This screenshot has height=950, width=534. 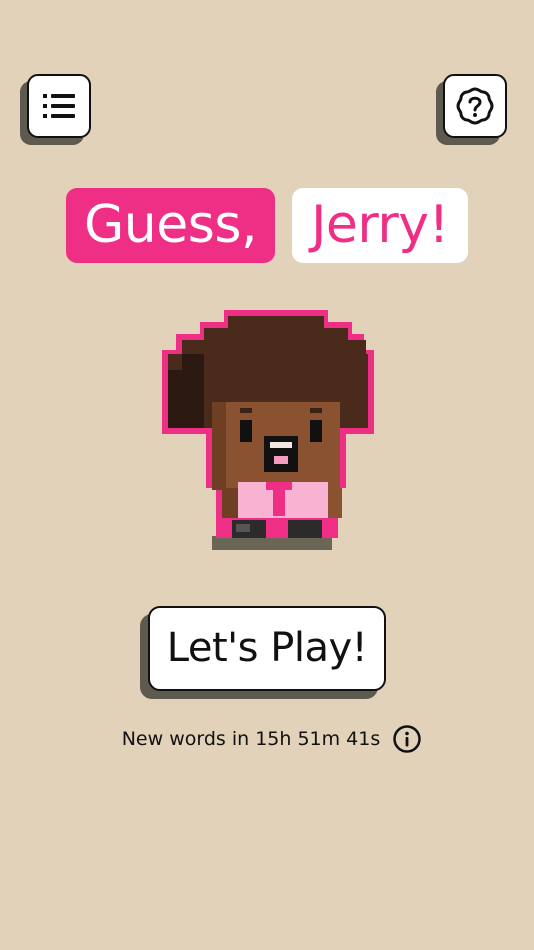 I want to click on title-word-guess: Guess,, so click(x=170, y=225).